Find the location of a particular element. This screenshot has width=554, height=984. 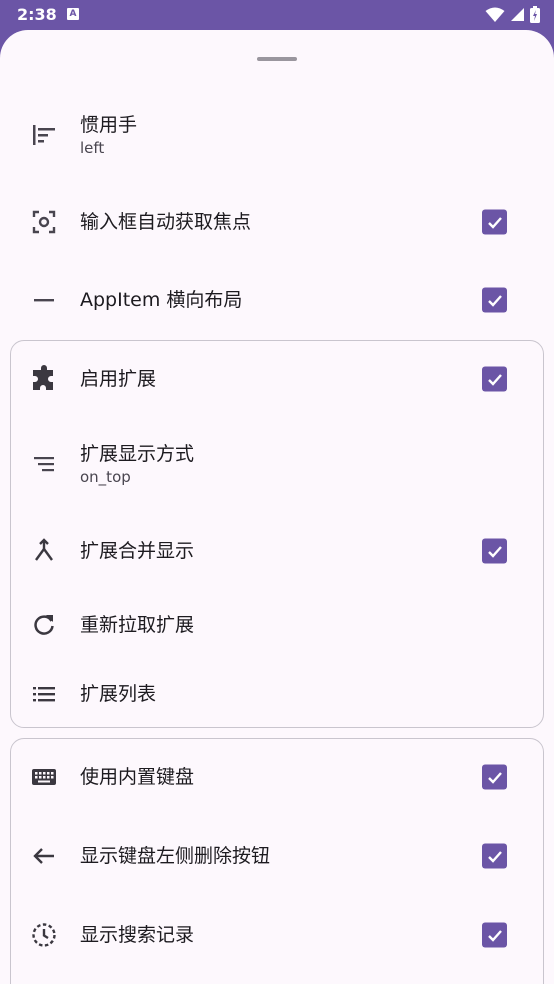

list-icon is located at coordinates (44, 694).